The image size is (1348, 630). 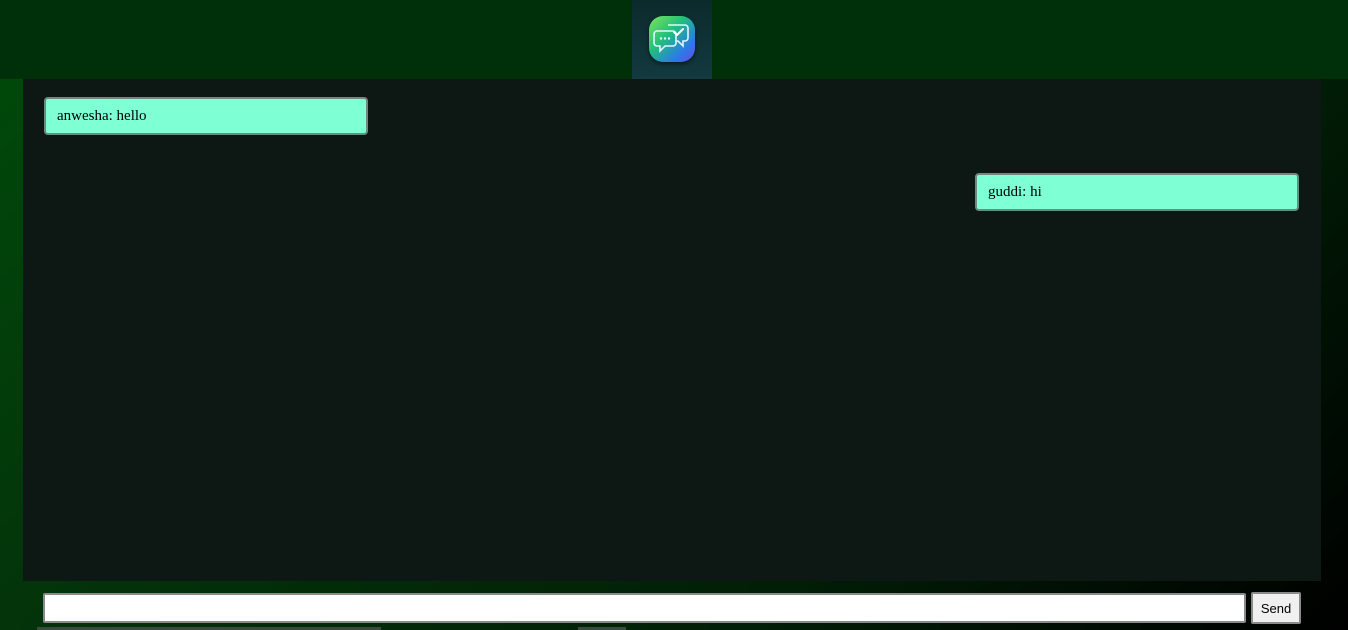 I want to click on send-button: Send, so click(x=1276, y=608).